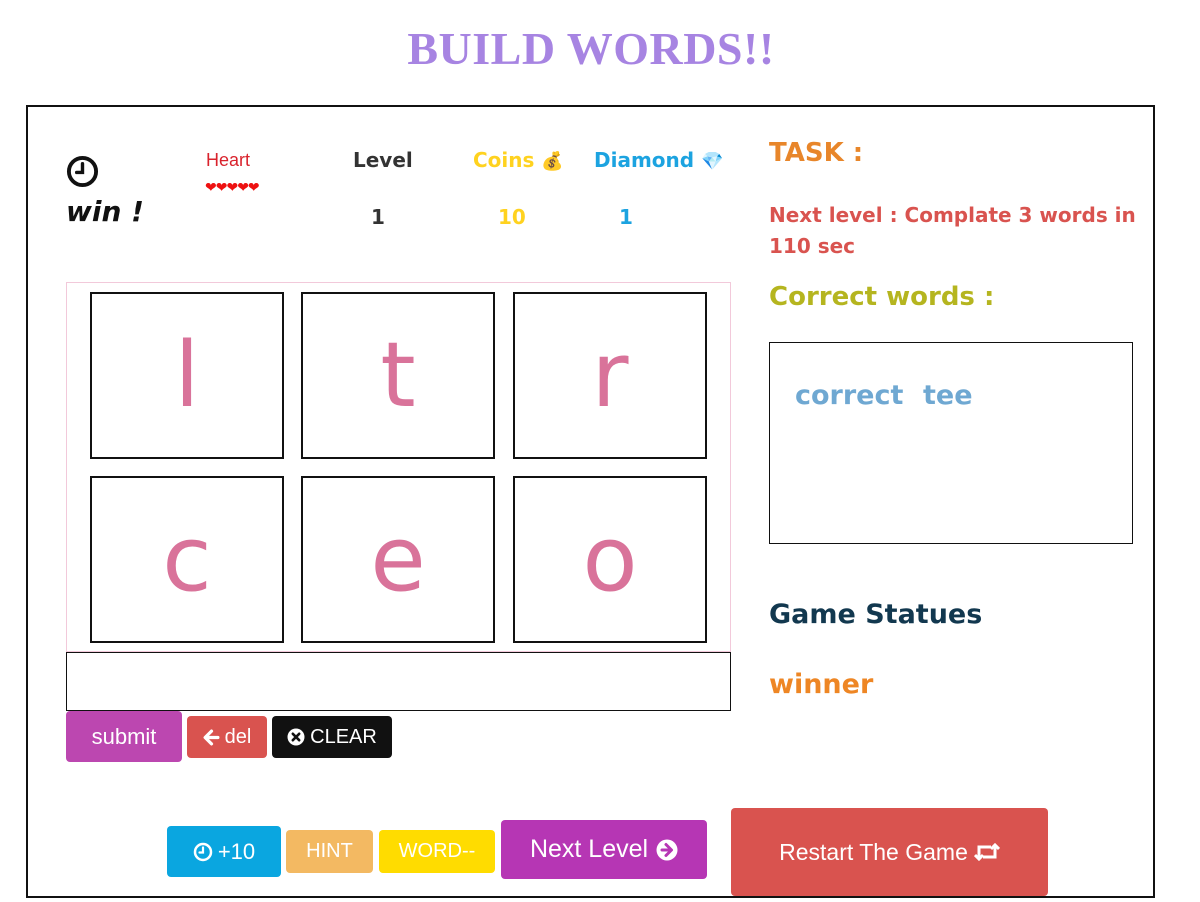 The image size is (1200, 902). What do you see at coordinates (644, 160) in the screenshot?
I see `diamond-label-text: Diamond` at bounding box center [644, 160].